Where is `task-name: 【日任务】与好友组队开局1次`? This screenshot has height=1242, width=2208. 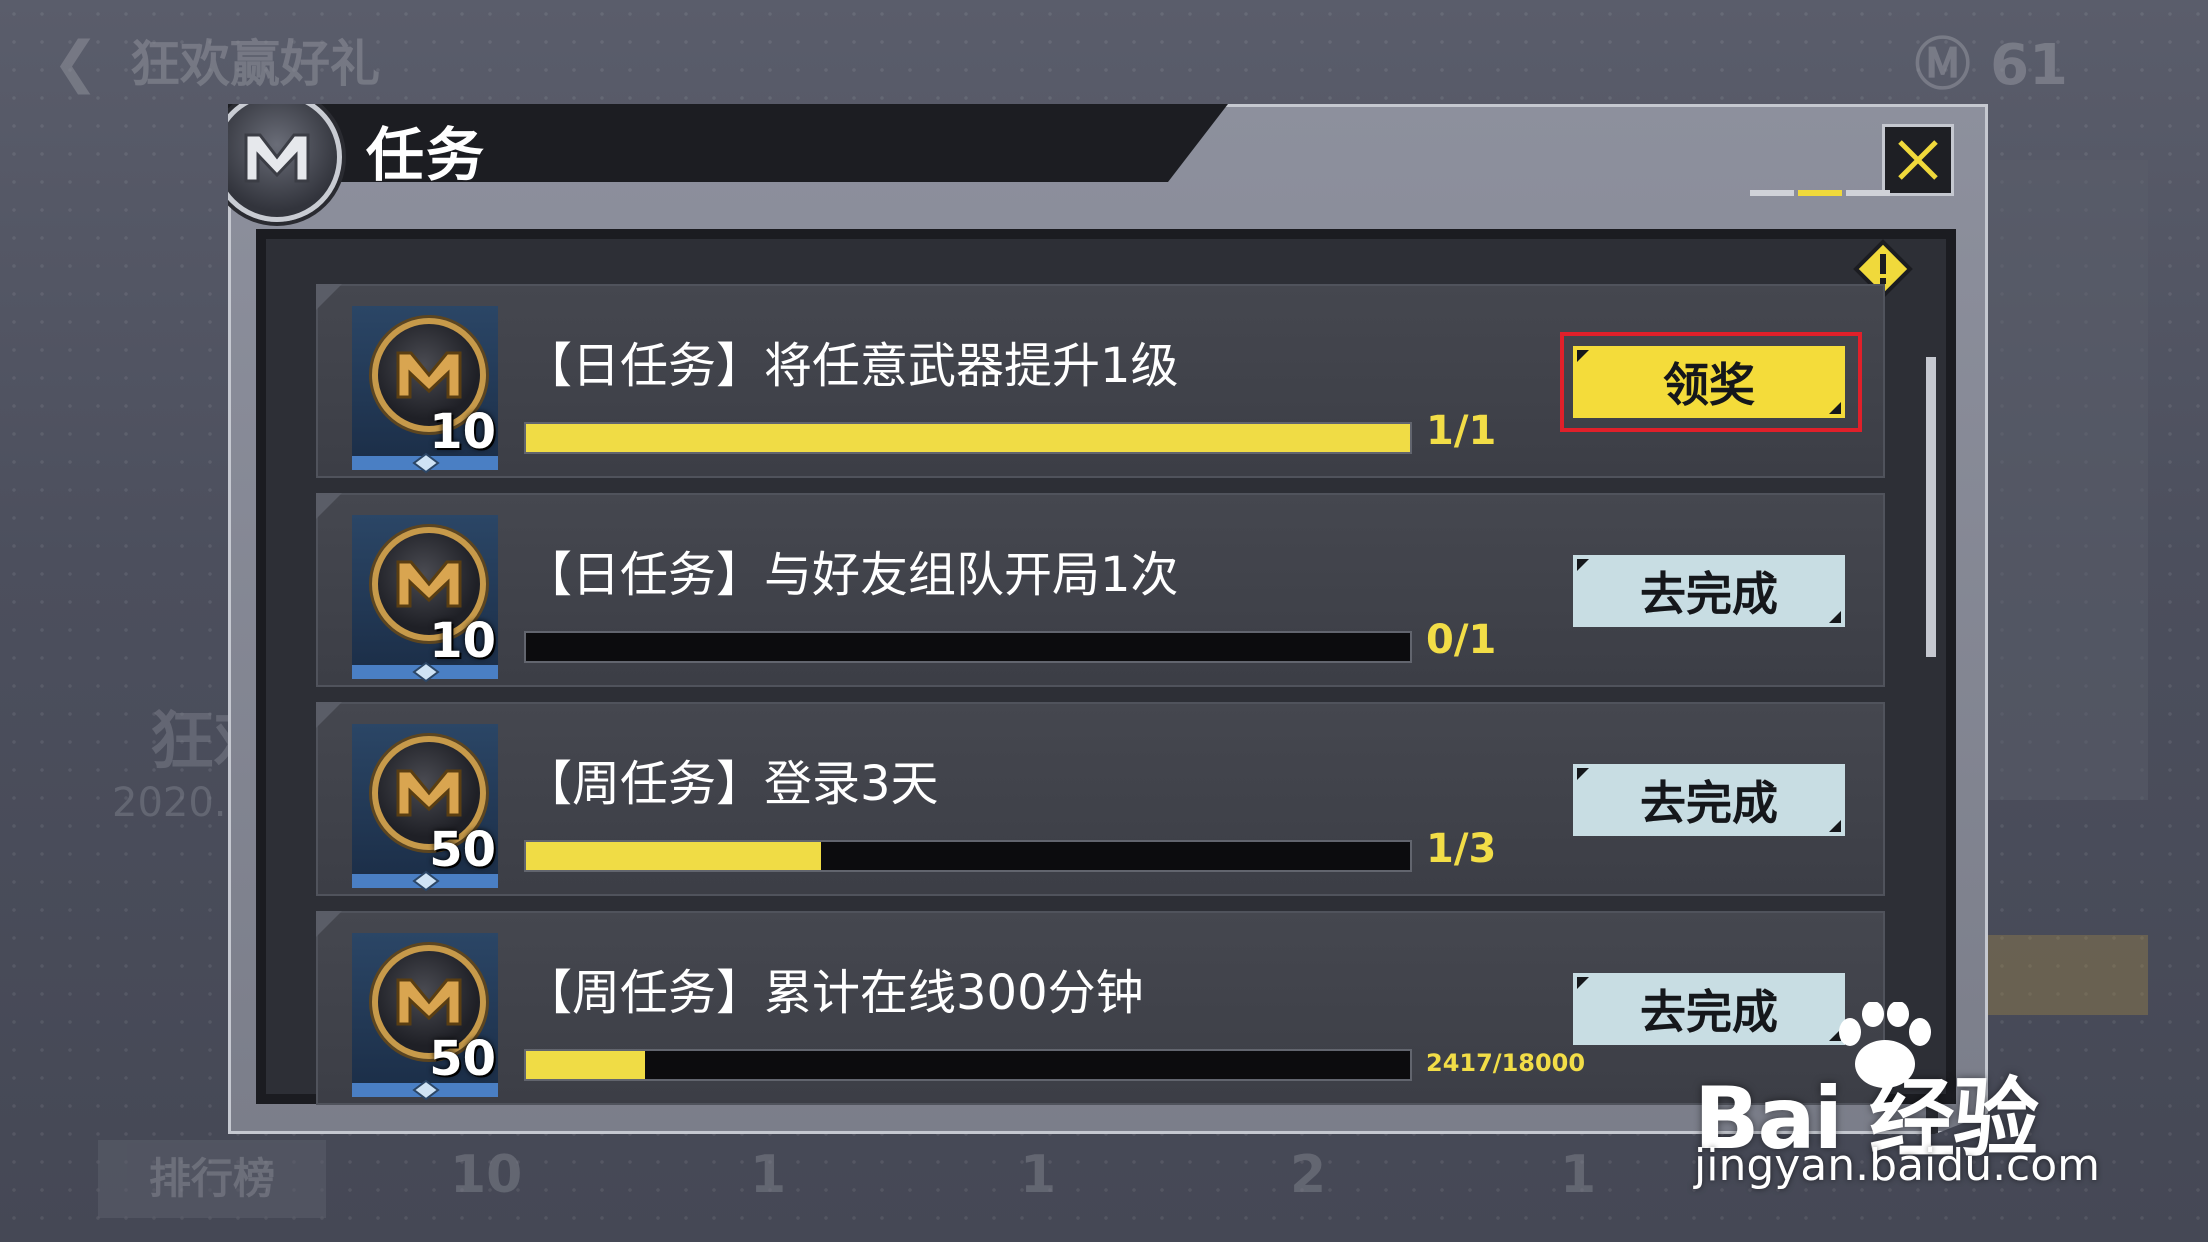 task-name: 【日任务】与好友组队开局1次 is located at coordinates (851, 575).